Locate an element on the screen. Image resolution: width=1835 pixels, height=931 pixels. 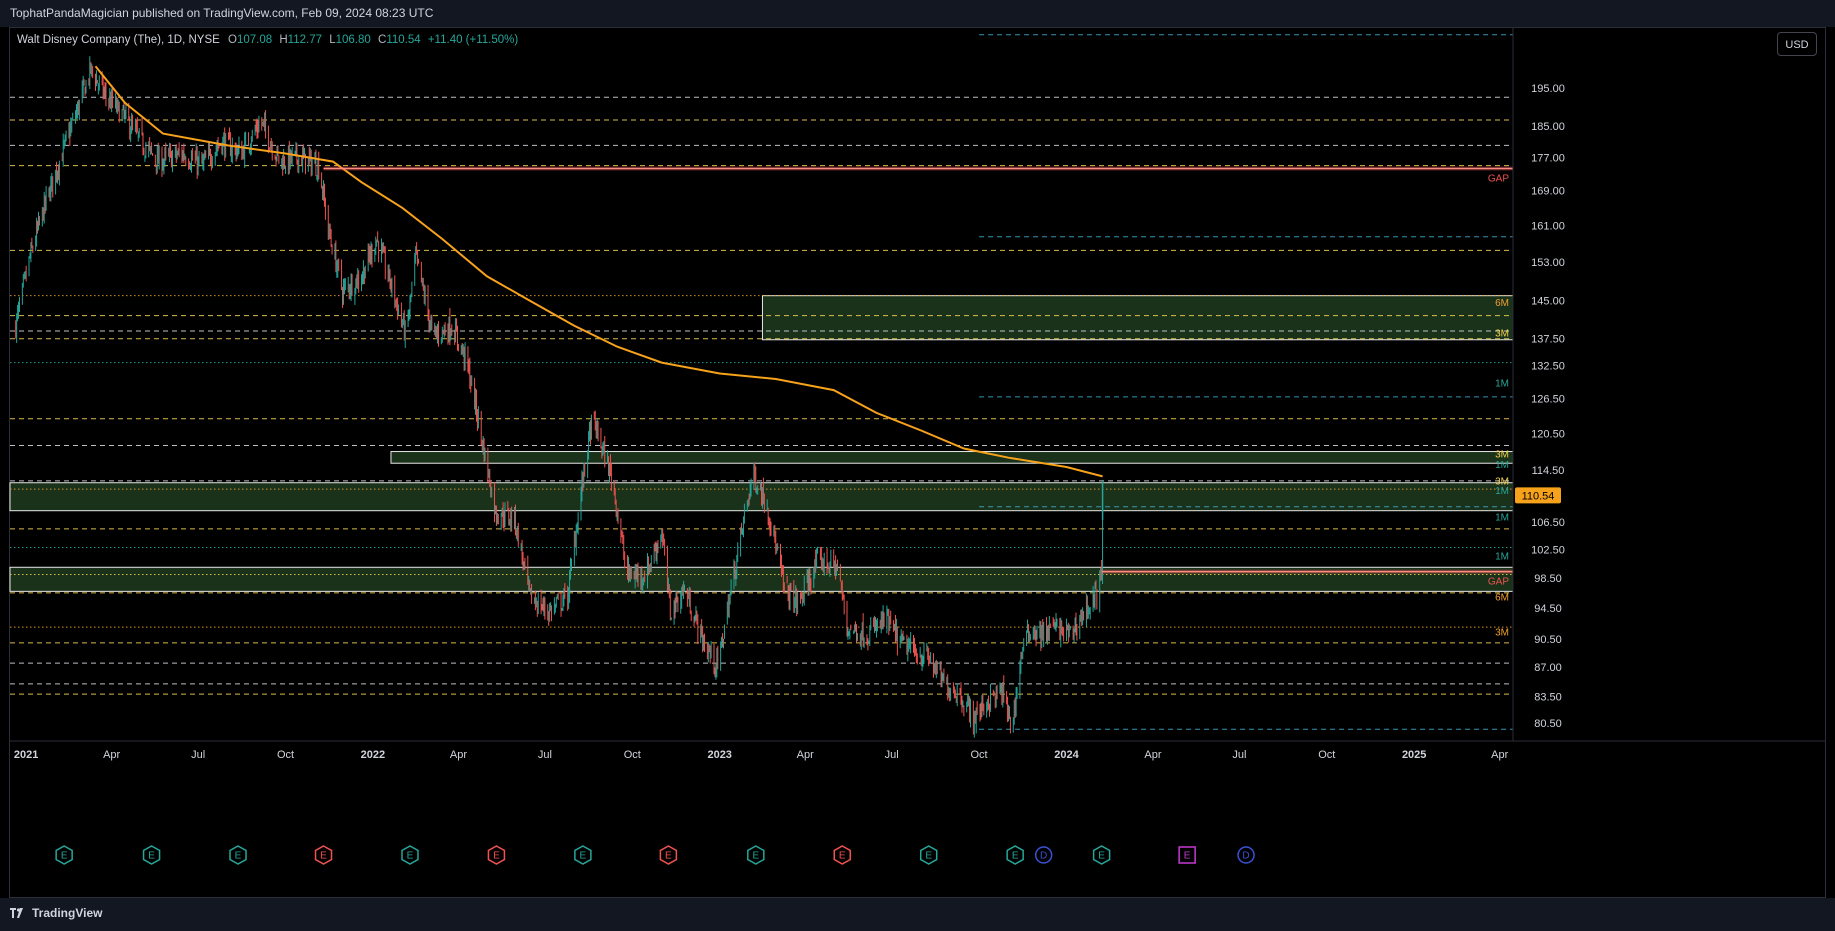
price-tick: 161.00 is located at coordinates (1548, 226).